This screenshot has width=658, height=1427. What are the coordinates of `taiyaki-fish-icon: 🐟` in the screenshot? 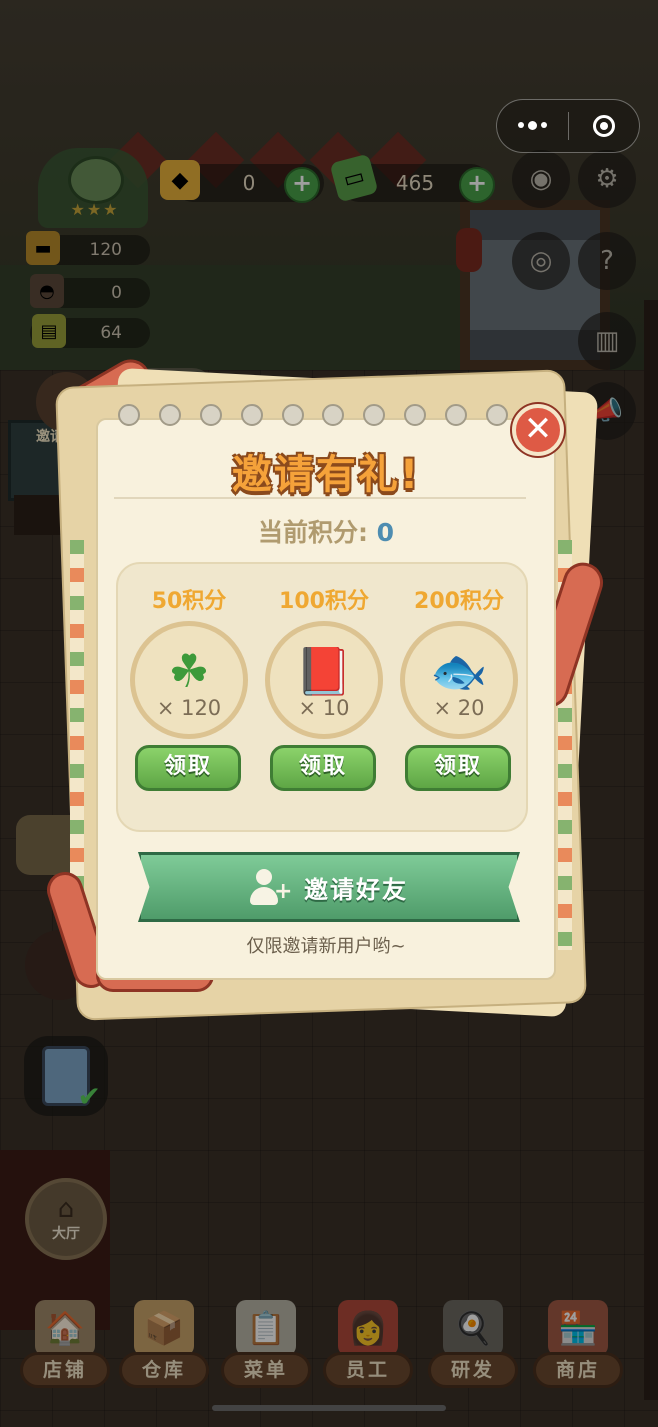 It's located at (459, 671).